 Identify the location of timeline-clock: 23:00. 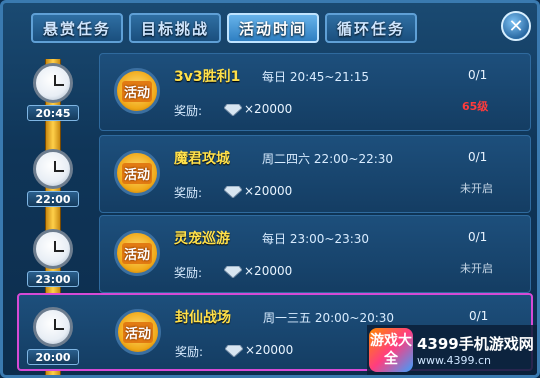
(53, 262).